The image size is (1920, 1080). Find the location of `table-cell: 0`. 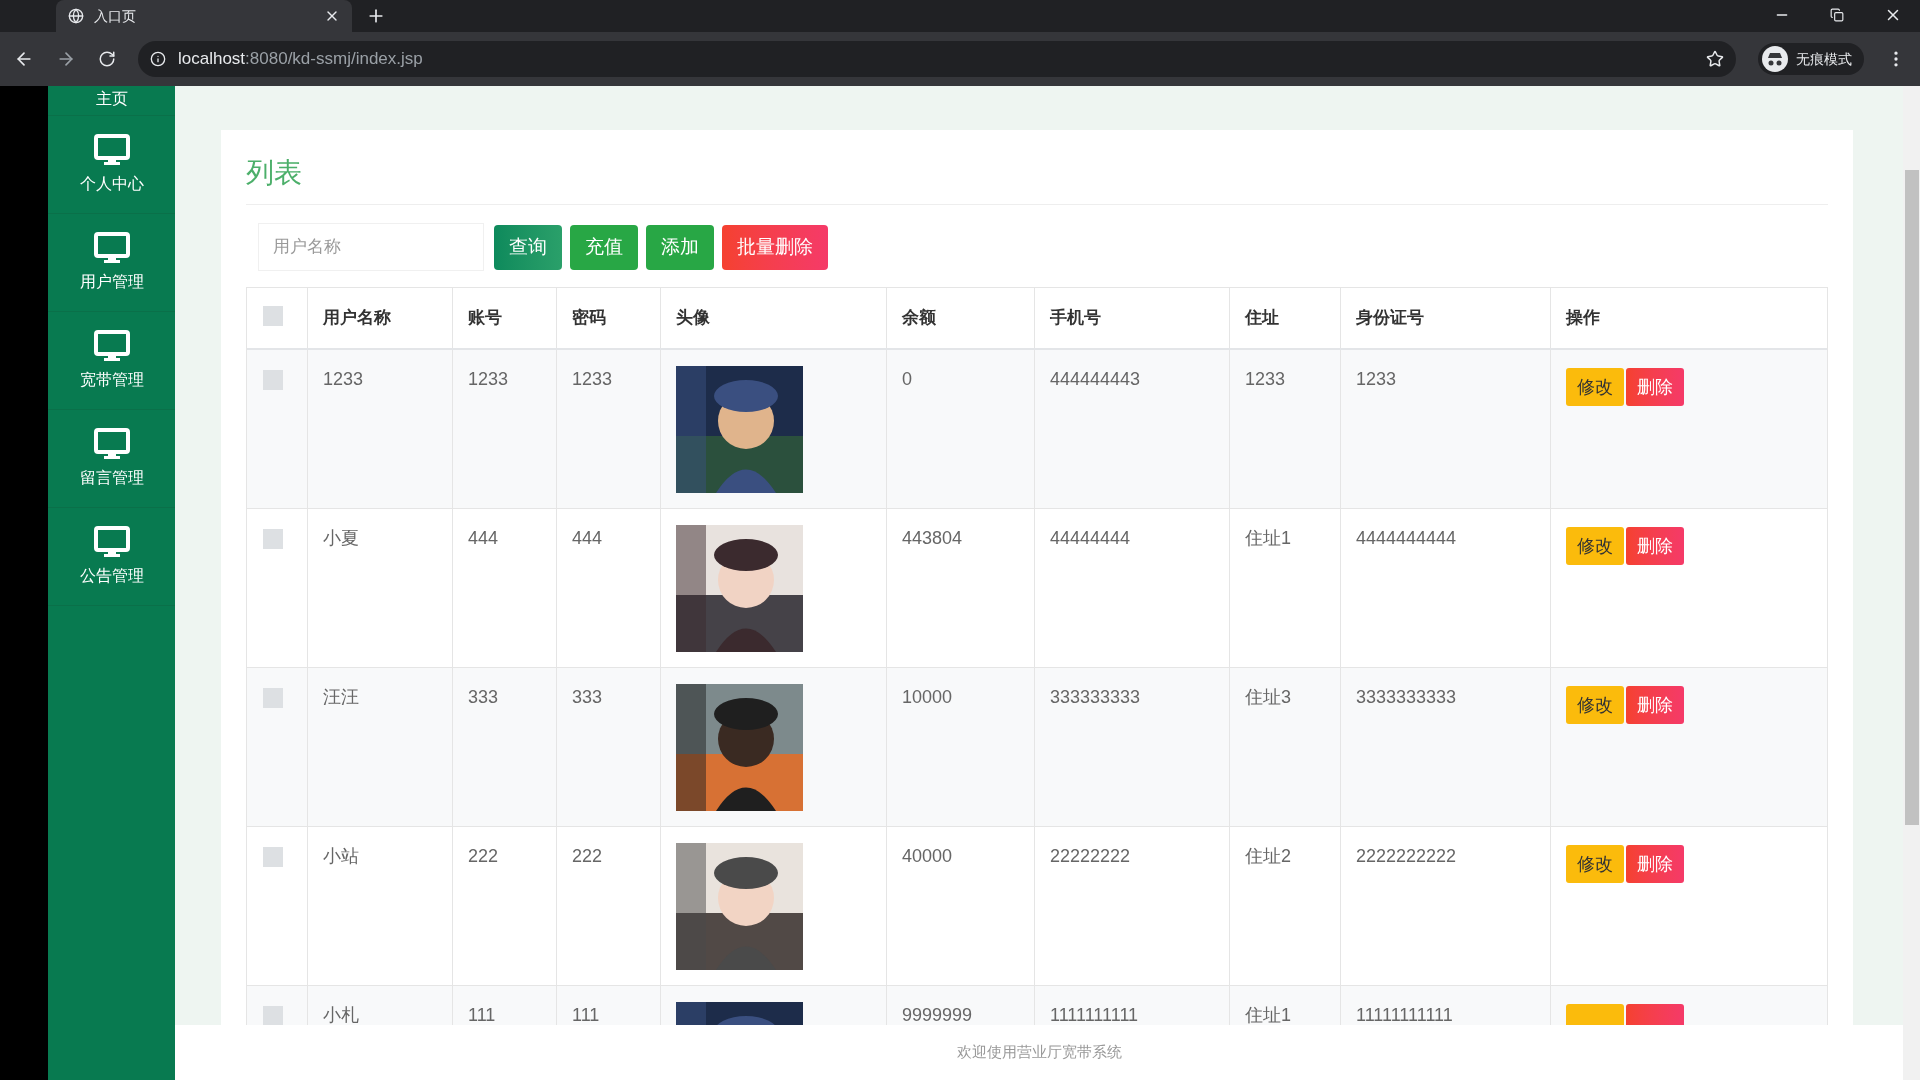

table-cell: 0 is located at coordinates (907, 379).